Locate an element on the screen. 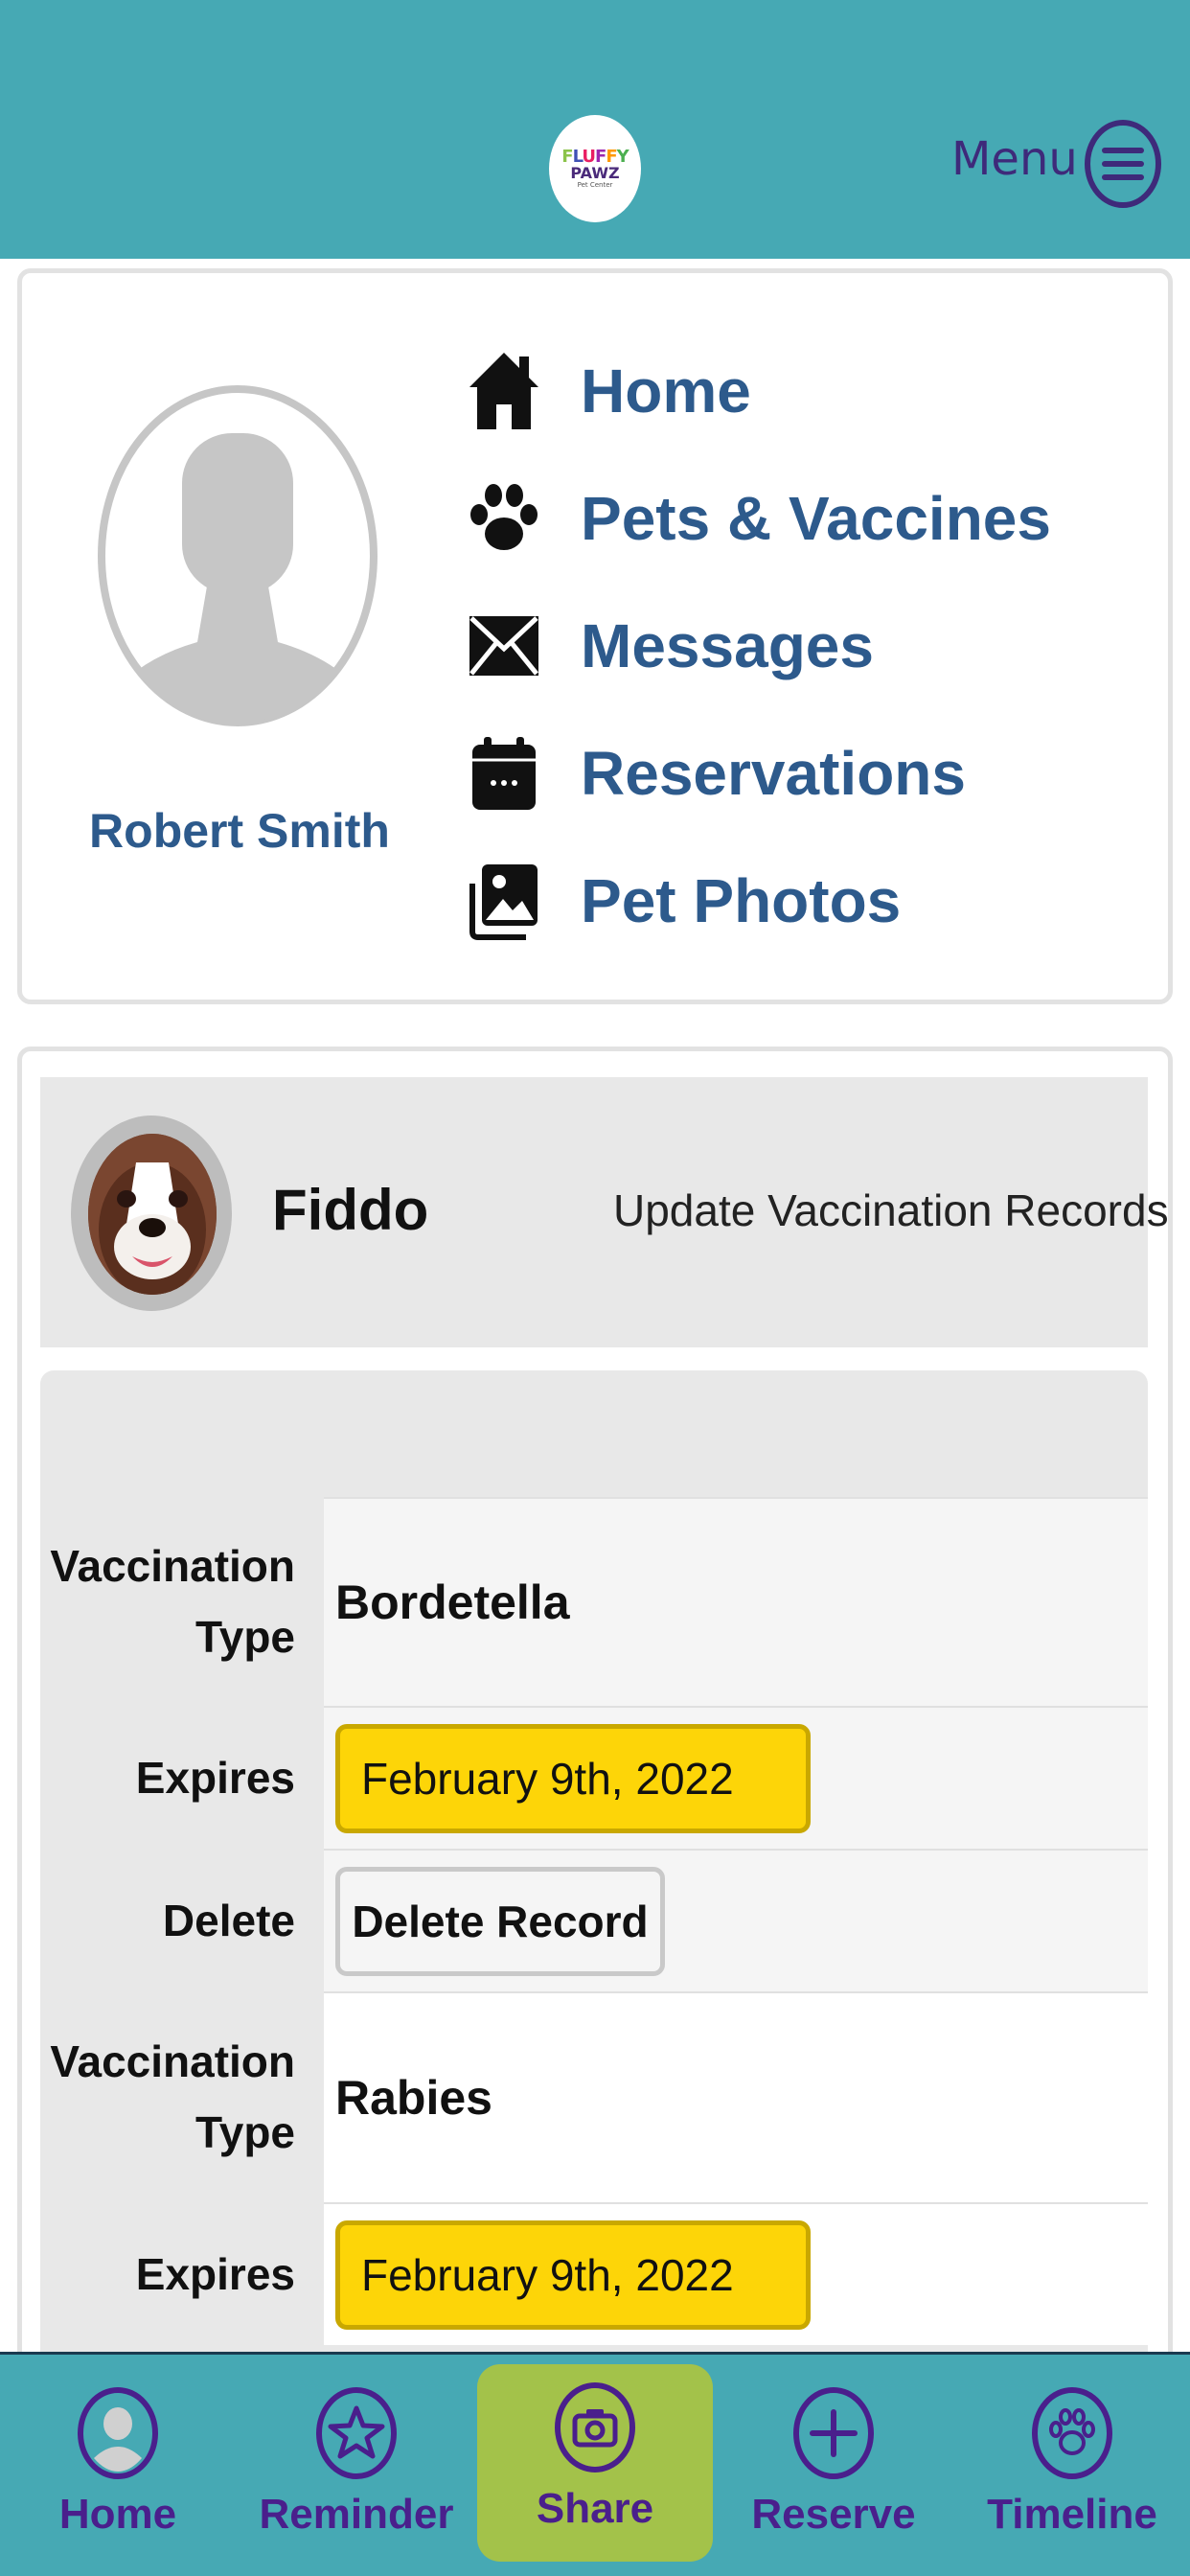 The image size is (1190, 2576). vaccination-delete-row: Delete Delete Record is located at coordinates (594, 1920).